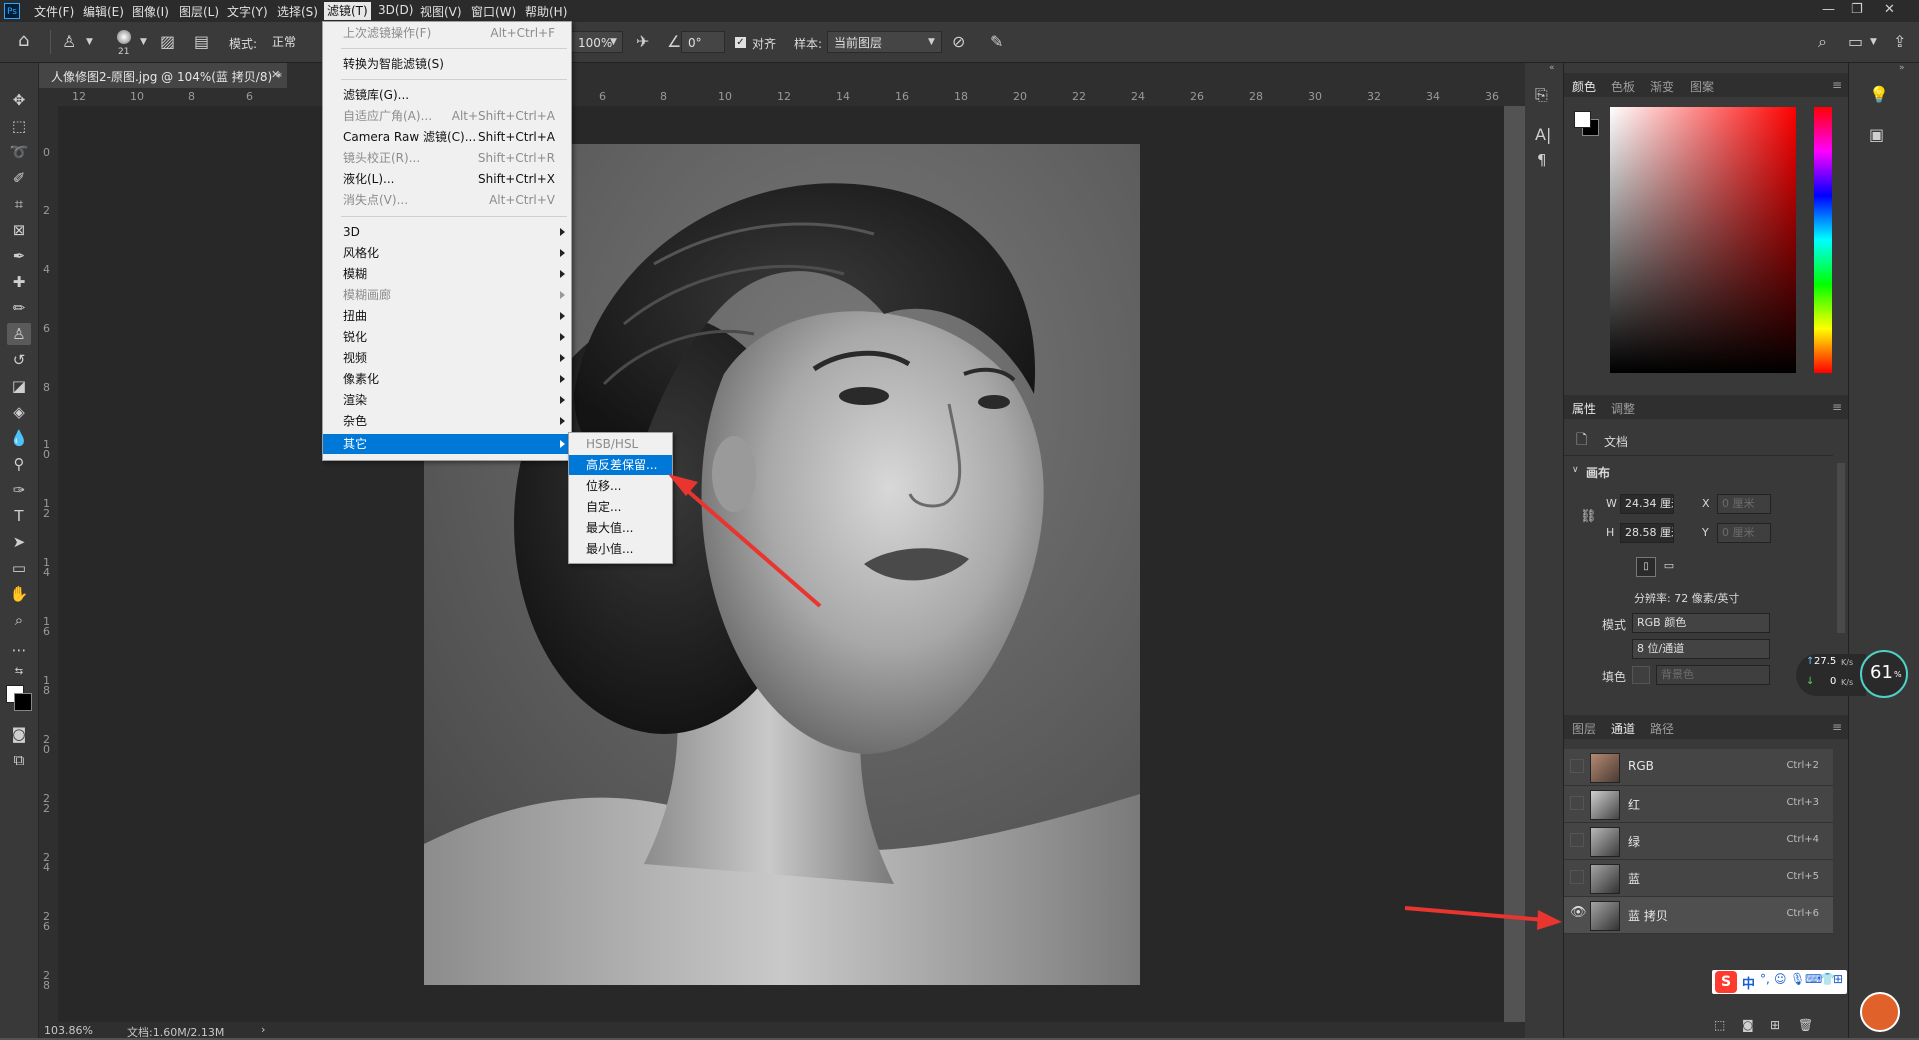  I want to click on annotation-arrow-to-blue-copy, so click(1475, 914).